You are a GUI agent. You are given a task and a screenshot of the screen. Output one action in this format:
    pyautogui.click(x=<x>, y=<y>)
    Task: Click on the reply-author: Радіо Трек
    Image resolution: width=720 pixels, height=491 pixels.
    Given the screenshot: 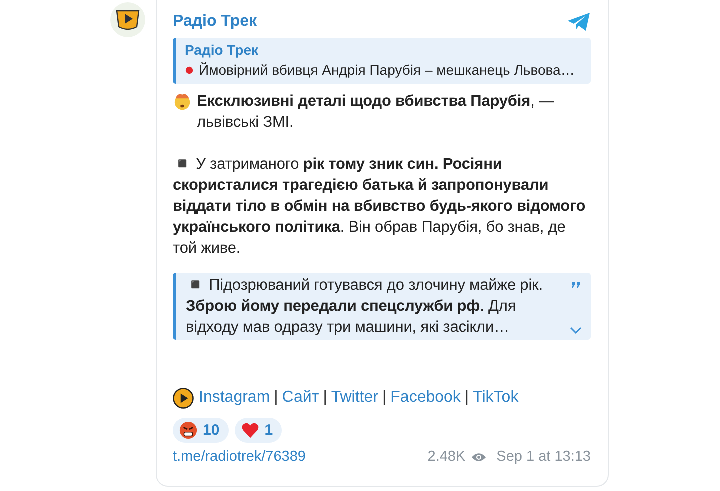 What is the action you would take?
    pyautogui.click(x=222, y=50)
    